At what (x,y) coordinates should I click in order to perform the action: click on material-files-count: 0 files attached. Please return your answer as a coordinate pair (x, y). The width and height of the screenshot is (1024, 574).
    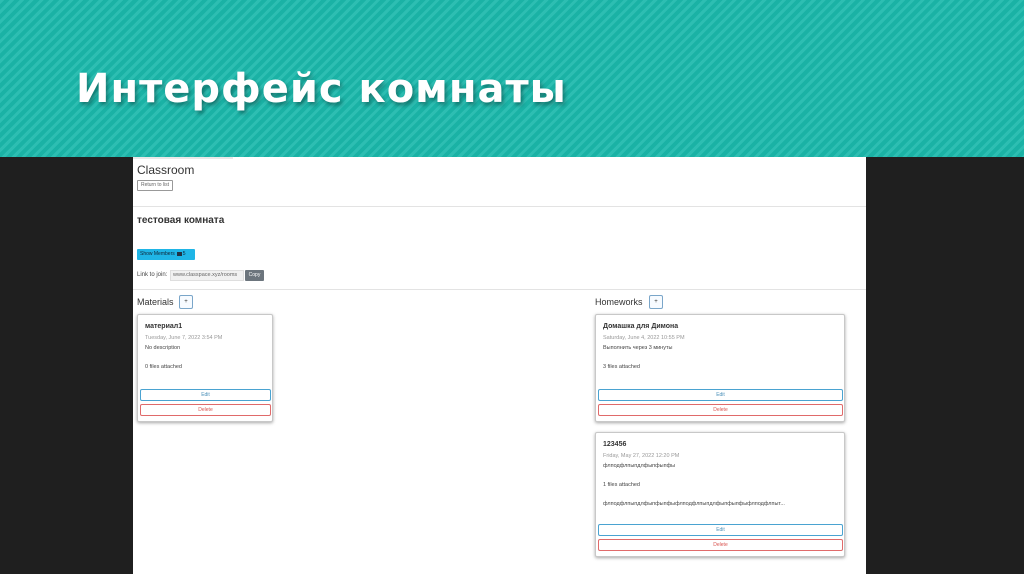
    Looking at the image, I should click on (163, 367).